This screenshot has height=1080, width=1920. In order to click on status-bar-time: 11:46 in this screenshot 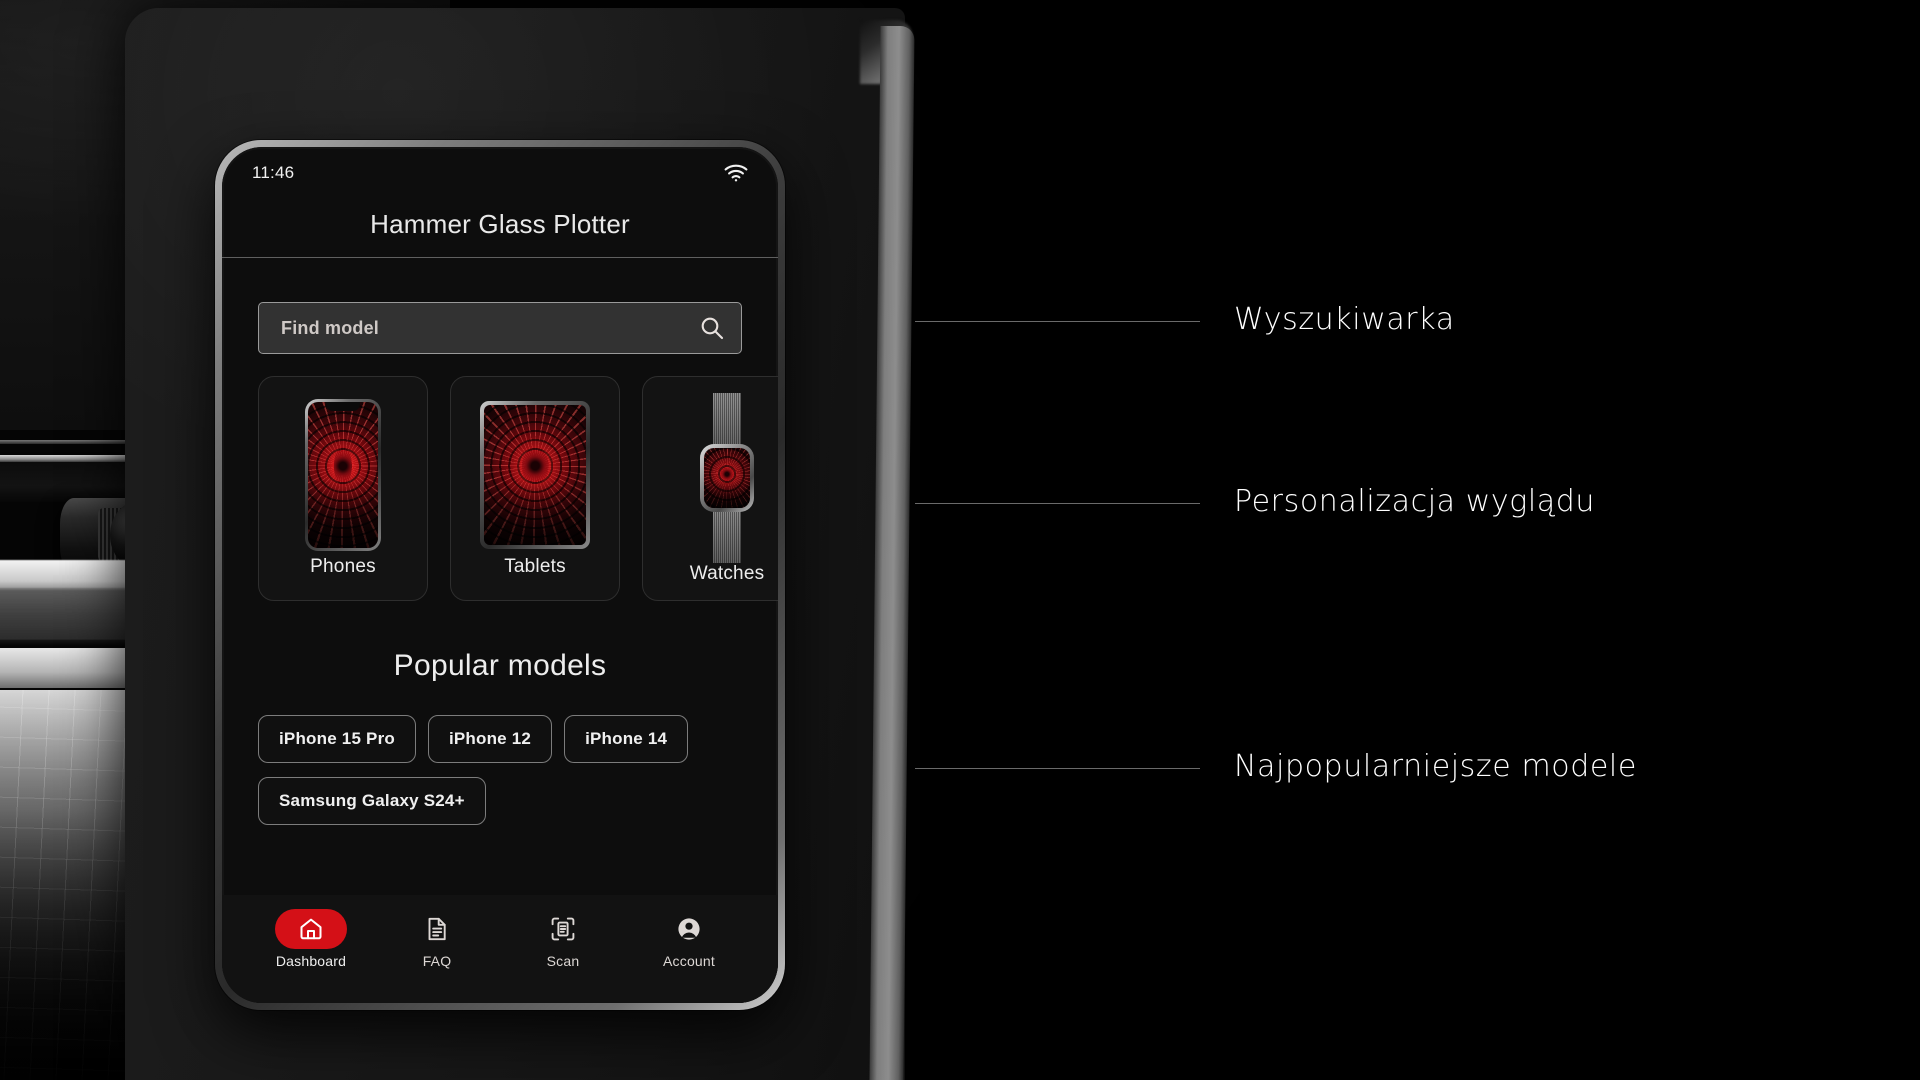, I will do `click(273, 172)`.